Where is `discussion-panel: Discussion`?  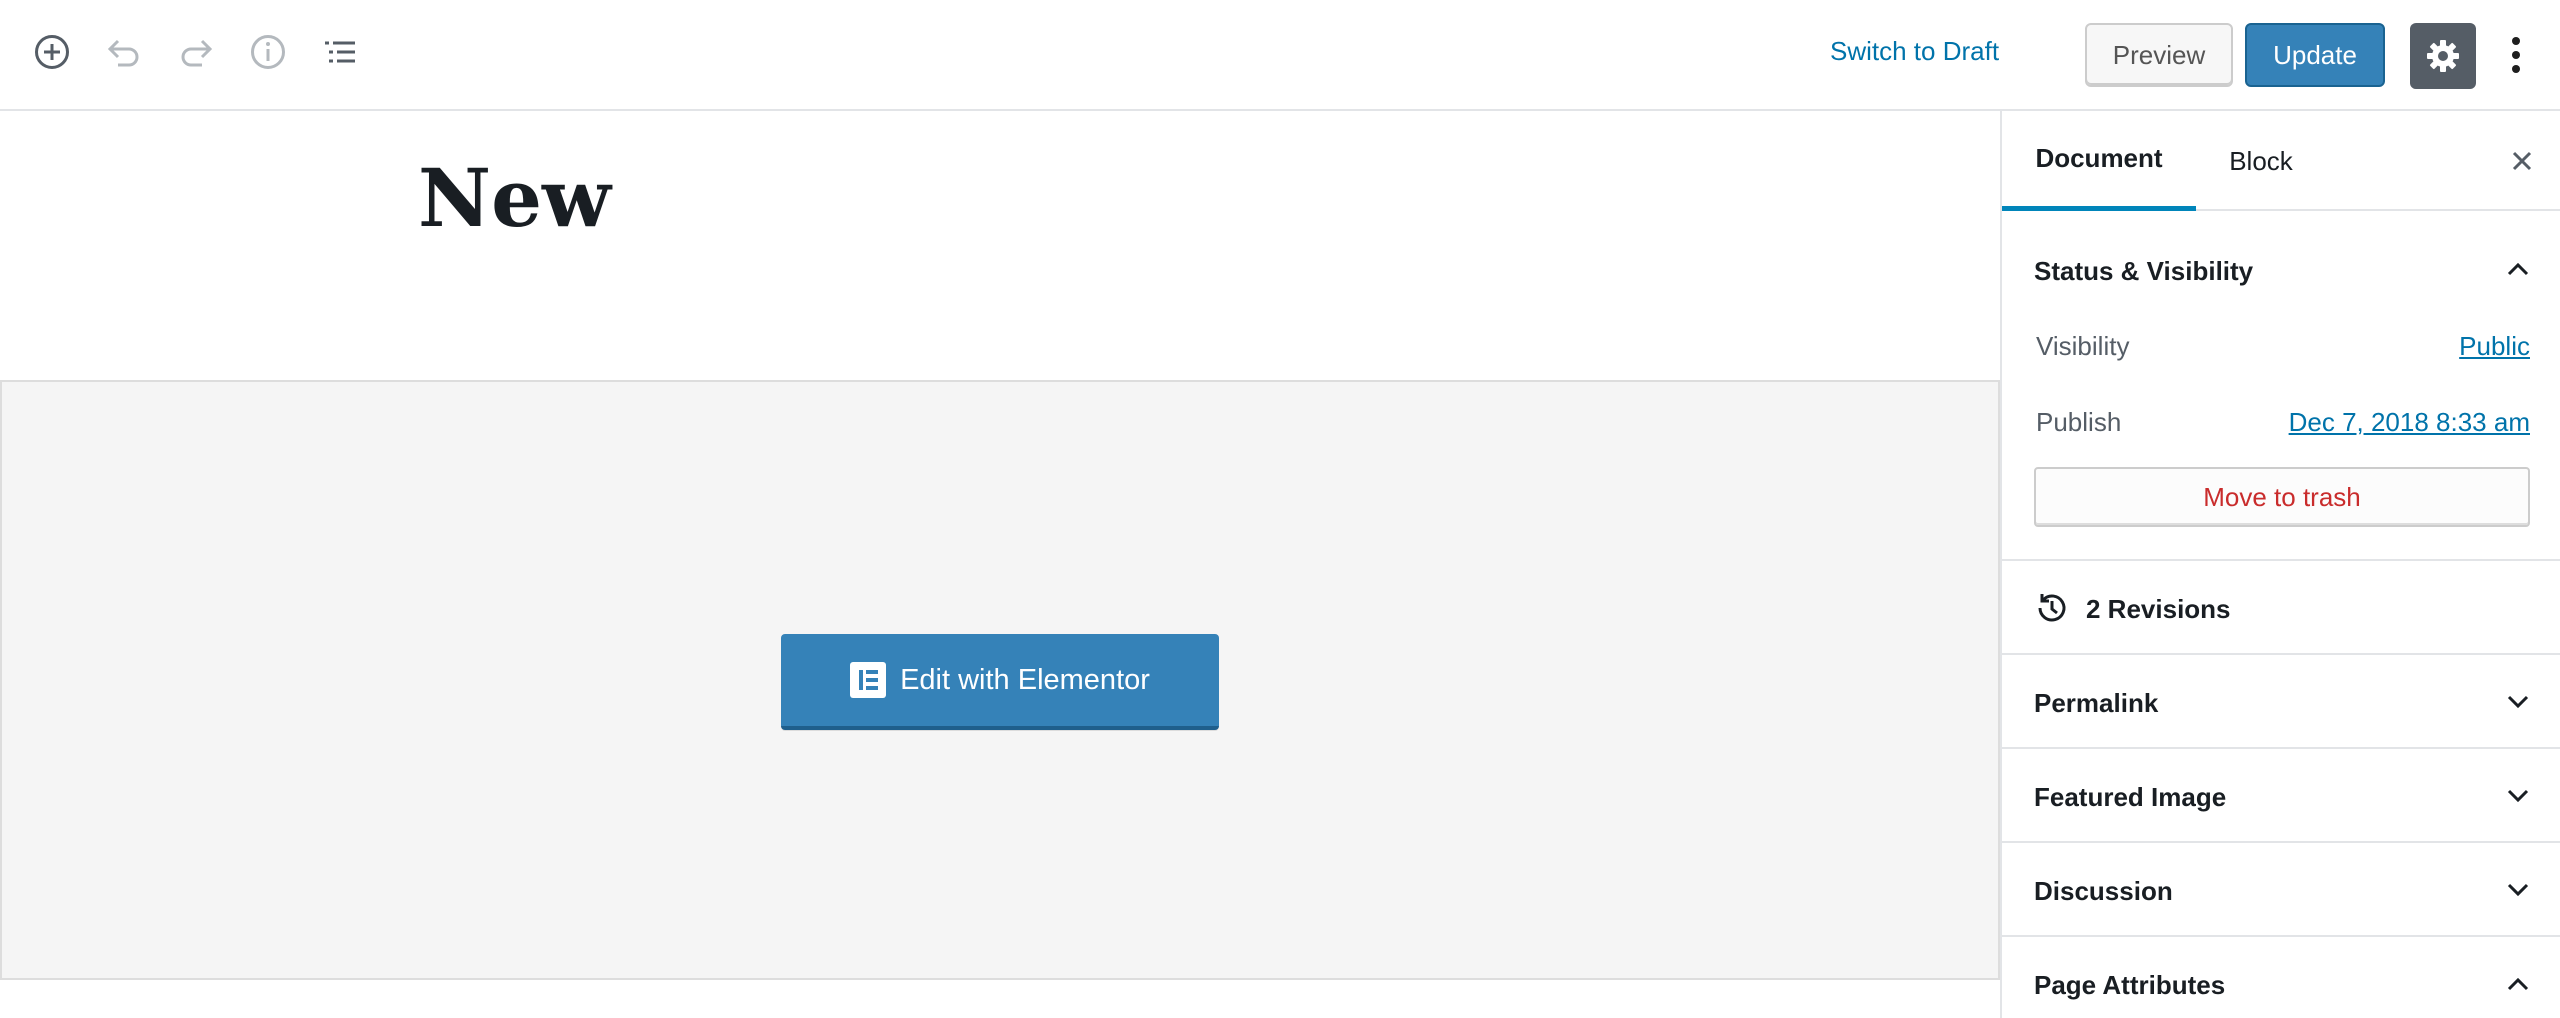 discussion-panel: Discussion is located at coordinates (2281, 890).